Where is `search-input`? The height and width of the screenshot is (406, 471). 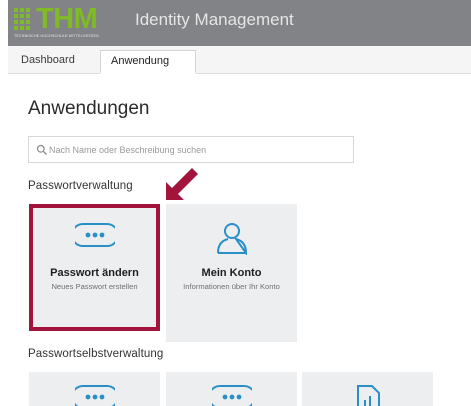
search-input is located at coordinates (199, 149).